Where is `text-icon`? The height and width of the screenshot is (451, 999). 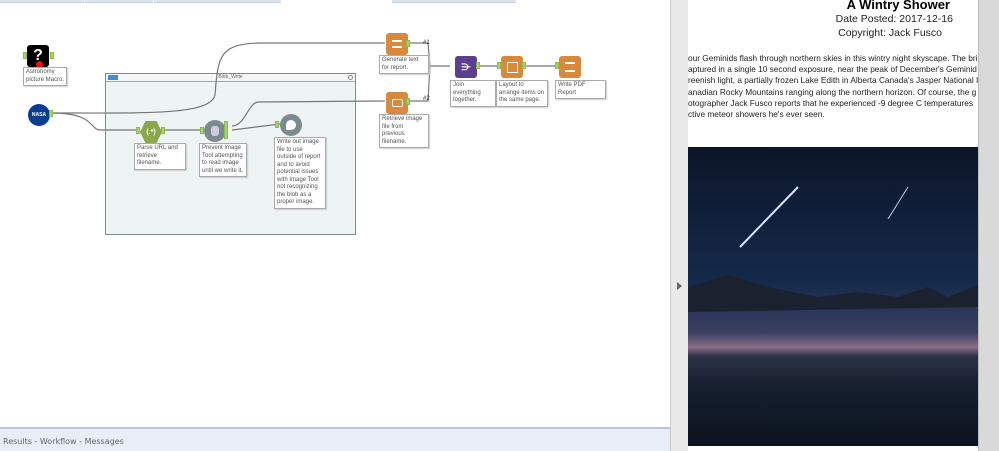
text-icon is located at coordinates (397, 44).